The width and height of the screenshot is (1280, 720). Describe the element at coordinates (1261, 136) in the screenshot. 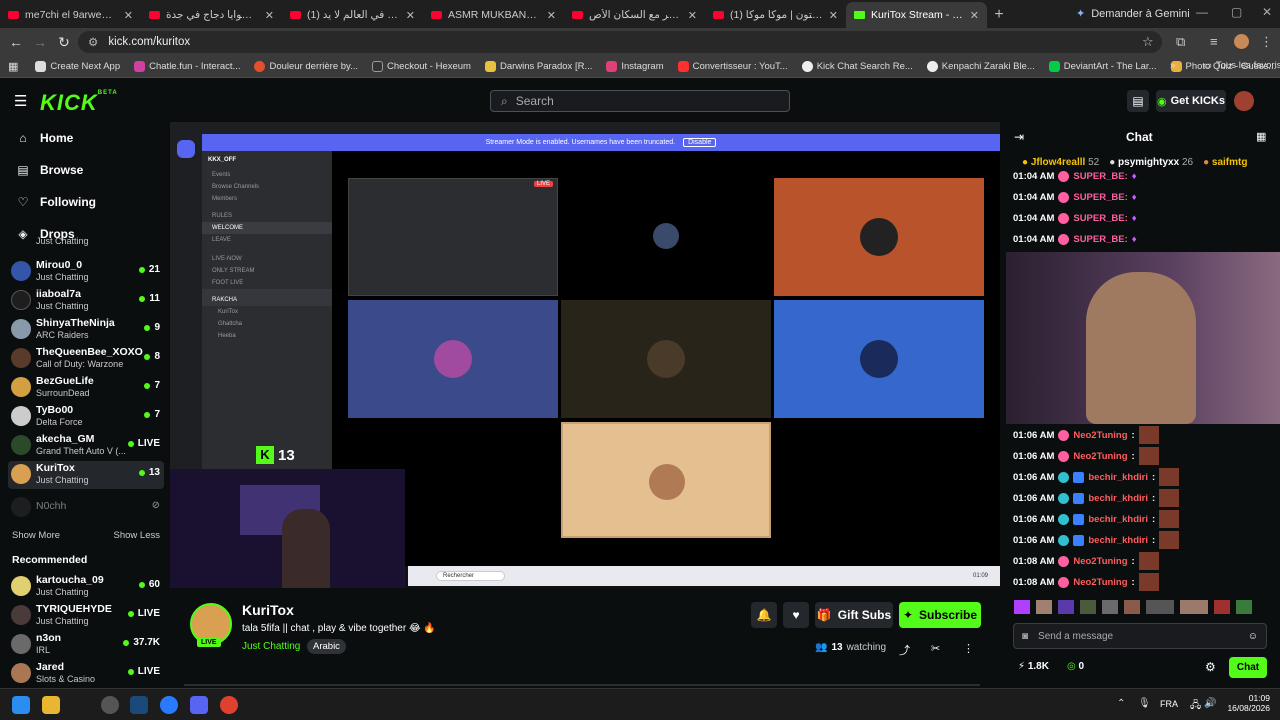

I see `chat-users-icon: ▦` at that location.